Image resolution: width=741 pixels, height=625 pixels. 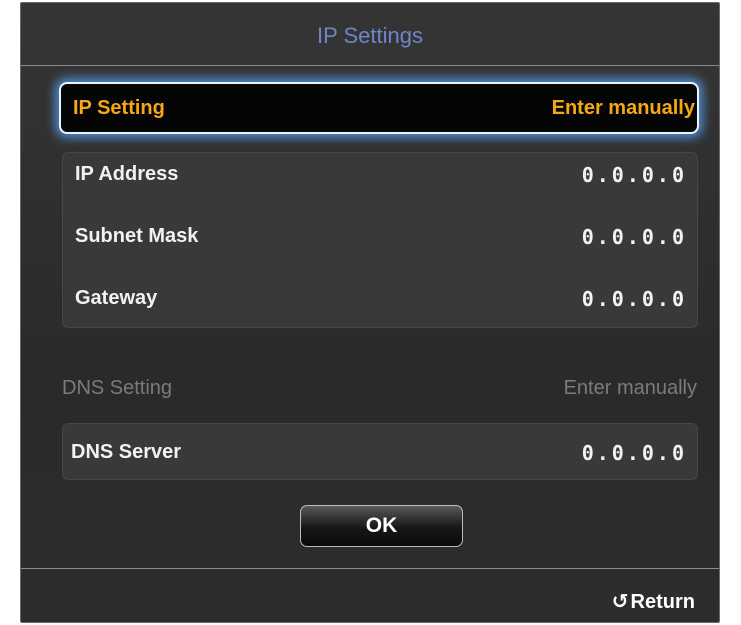 What do you see at coordinates (370, 65) in the screenshot?
I see `title-divider` at bounding box center [370, 65].